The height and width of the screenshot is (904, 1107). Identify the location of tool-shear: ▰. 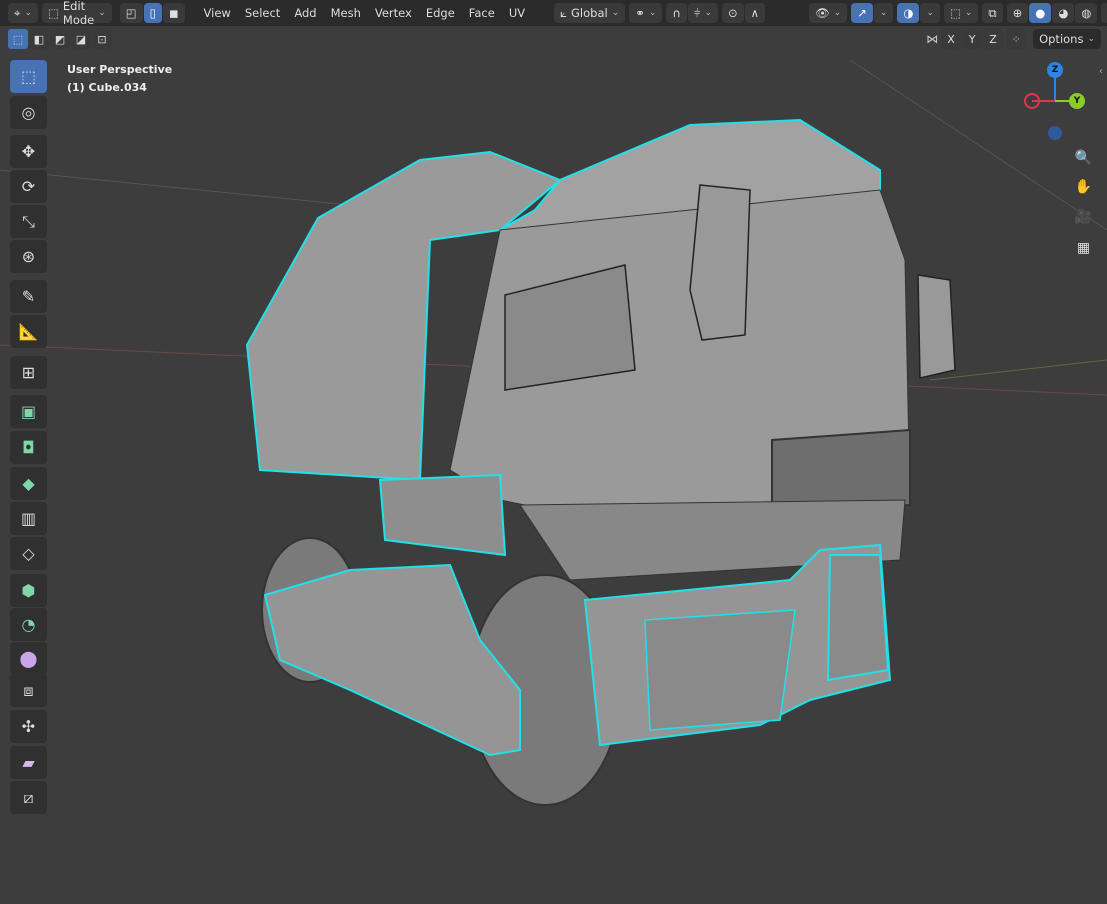
(28, 762).